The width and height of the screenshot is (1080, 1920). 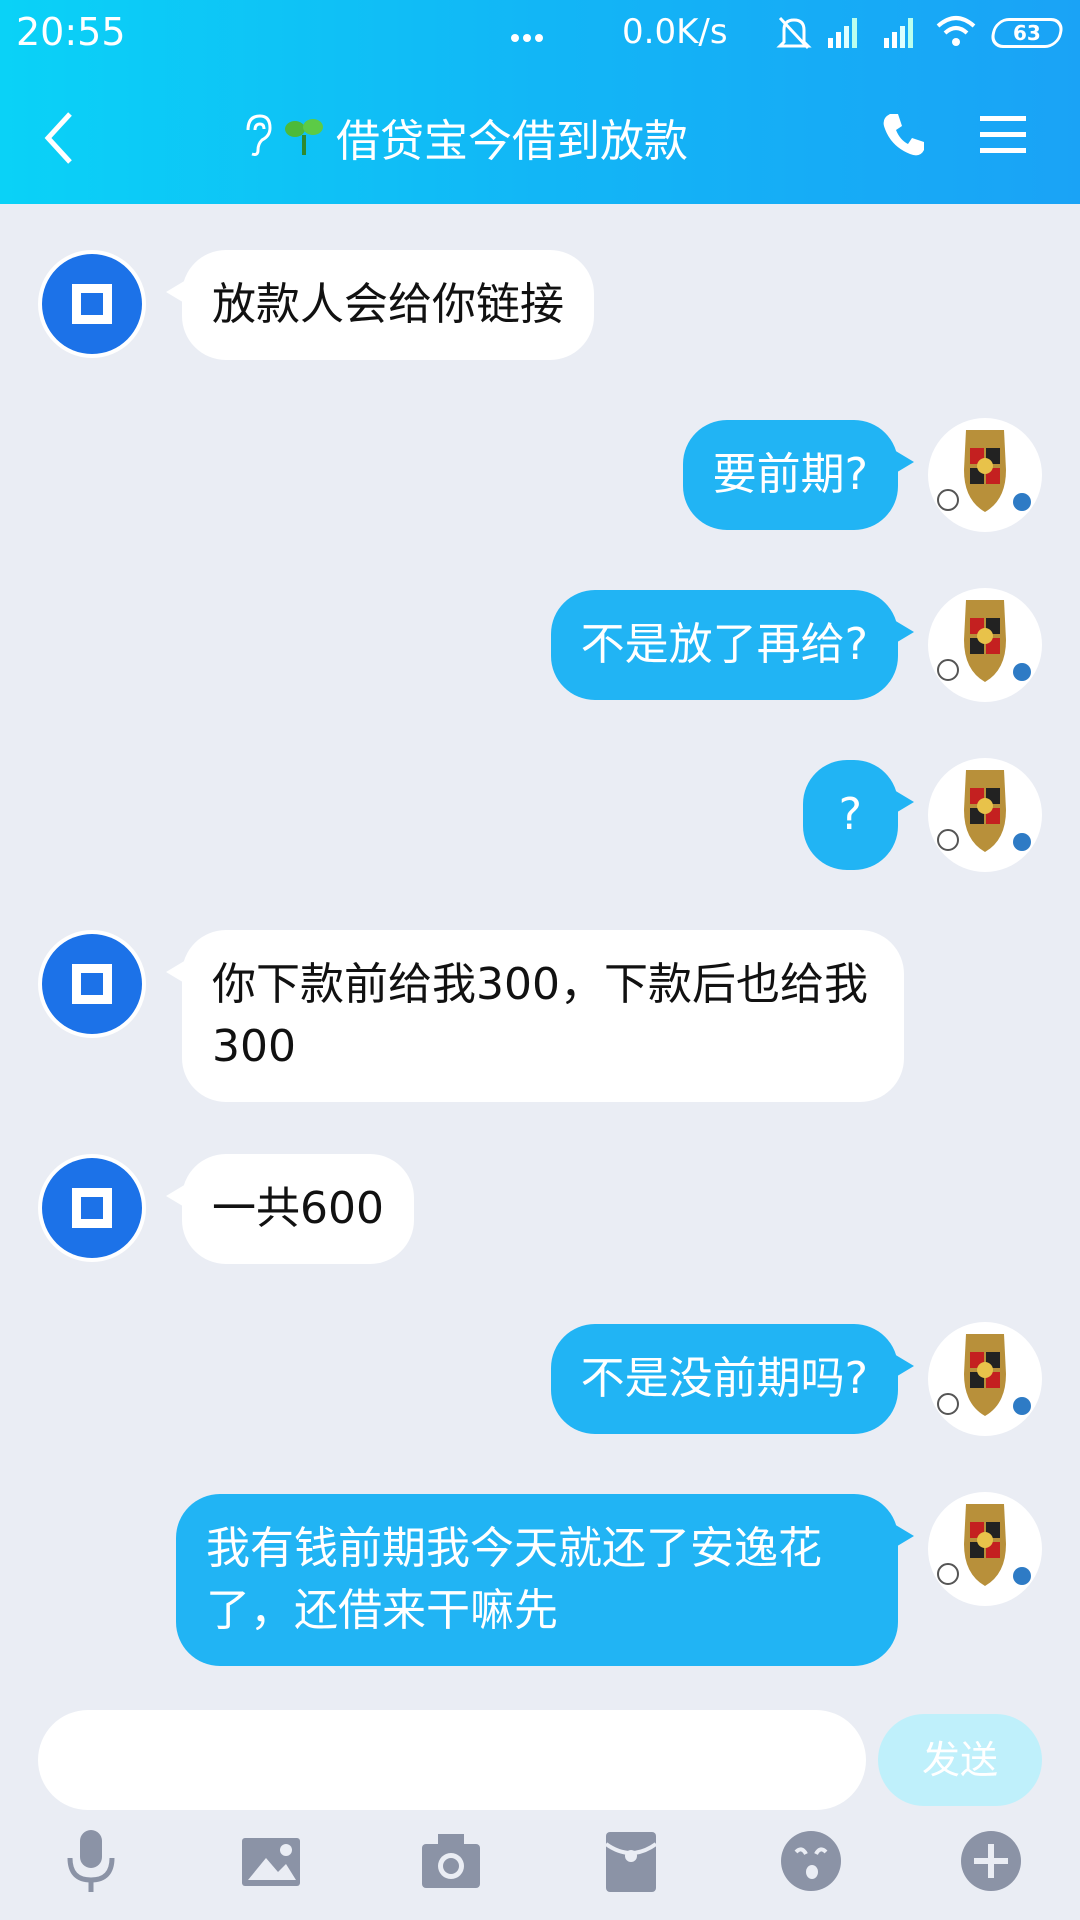 I want to click on message-text: ?, so click(x=850, y=814).